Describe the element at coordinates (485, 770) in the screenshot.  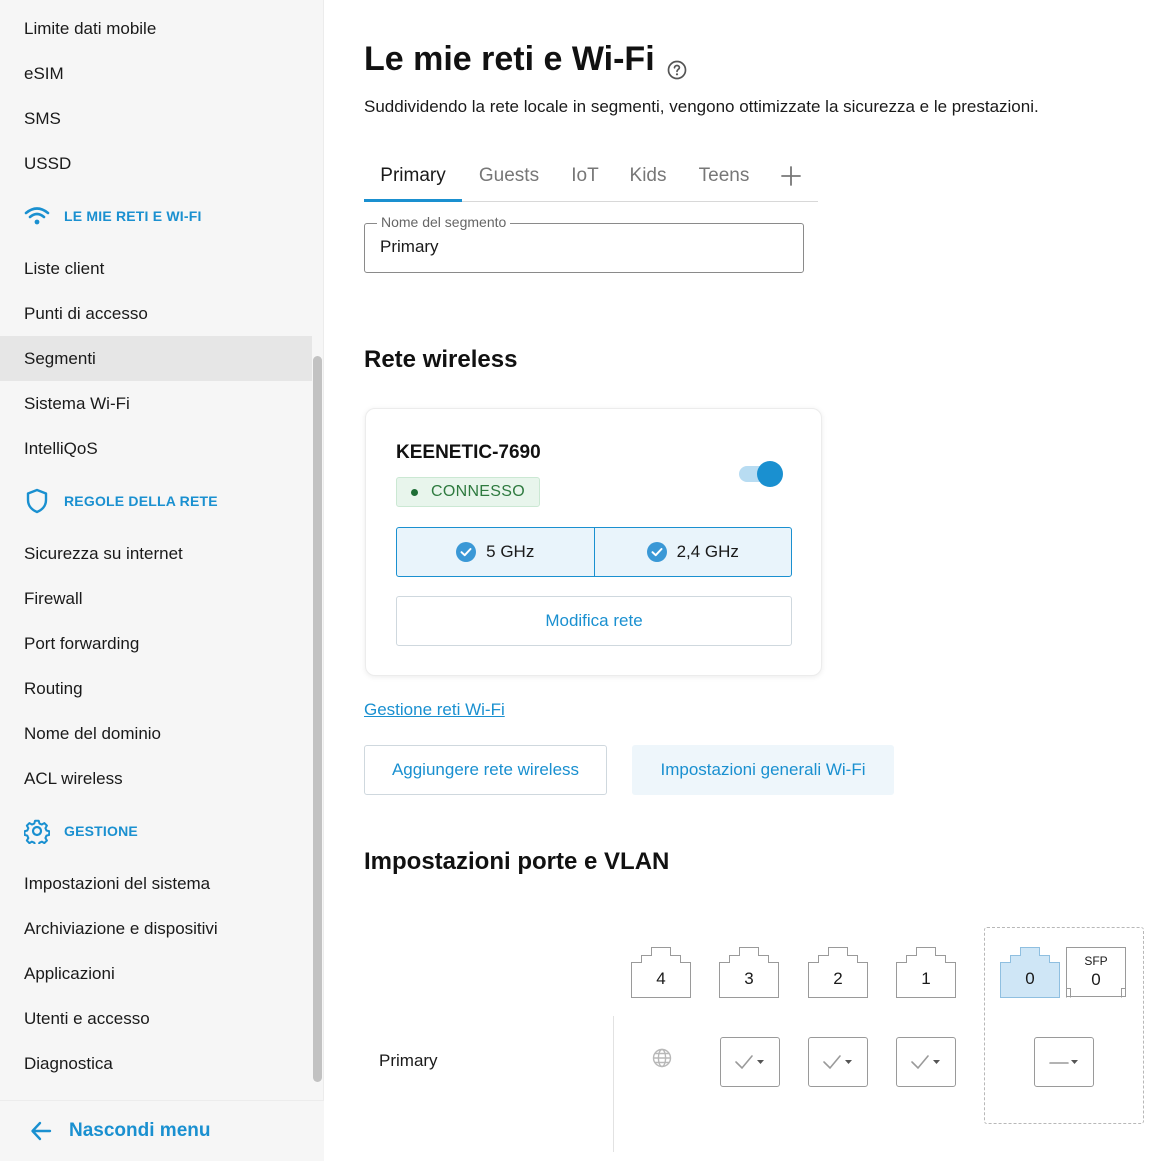
I see `add-wireless-network-button: Aggiungere rete wireless` at that location.